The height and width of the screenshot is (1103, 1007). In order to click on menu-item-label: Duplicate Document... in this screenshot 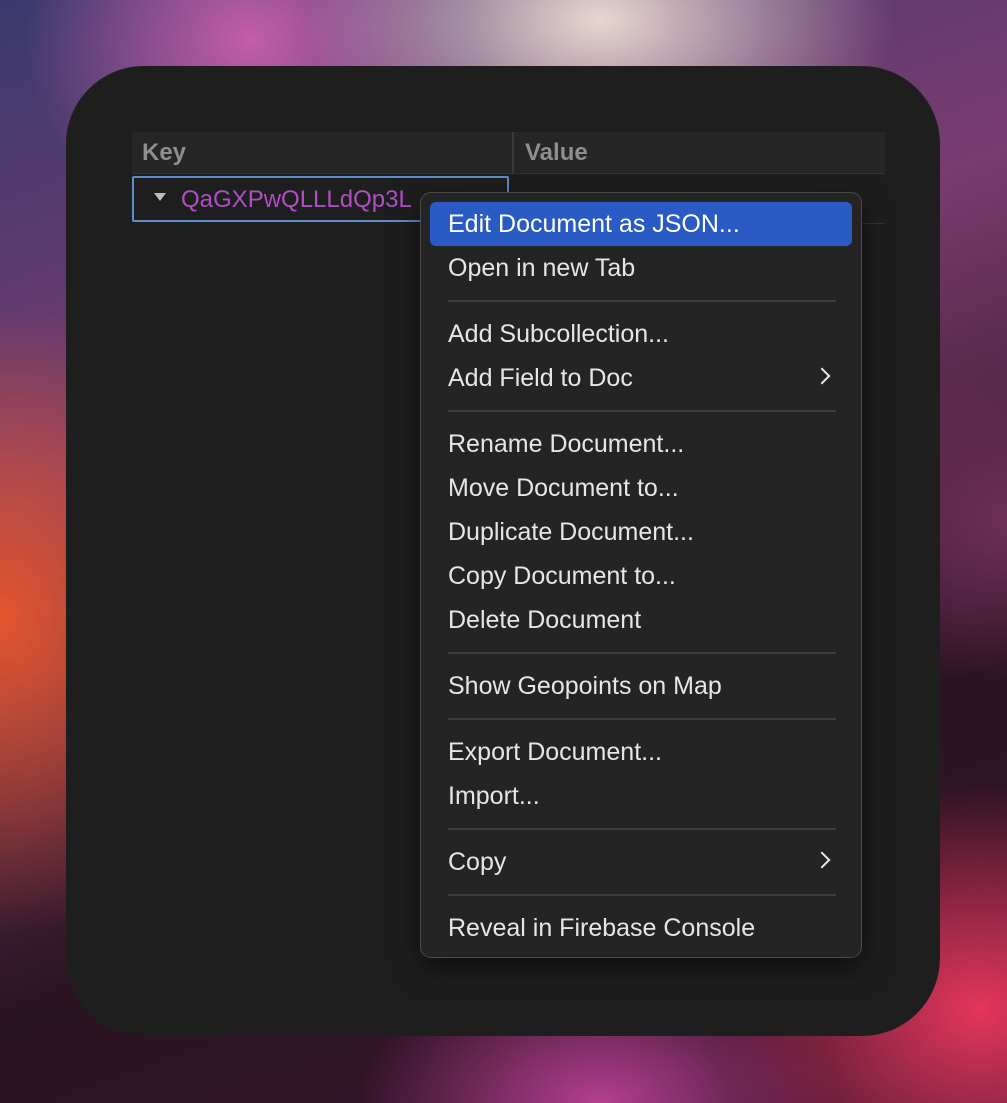, I will do `click(571, 532)`.